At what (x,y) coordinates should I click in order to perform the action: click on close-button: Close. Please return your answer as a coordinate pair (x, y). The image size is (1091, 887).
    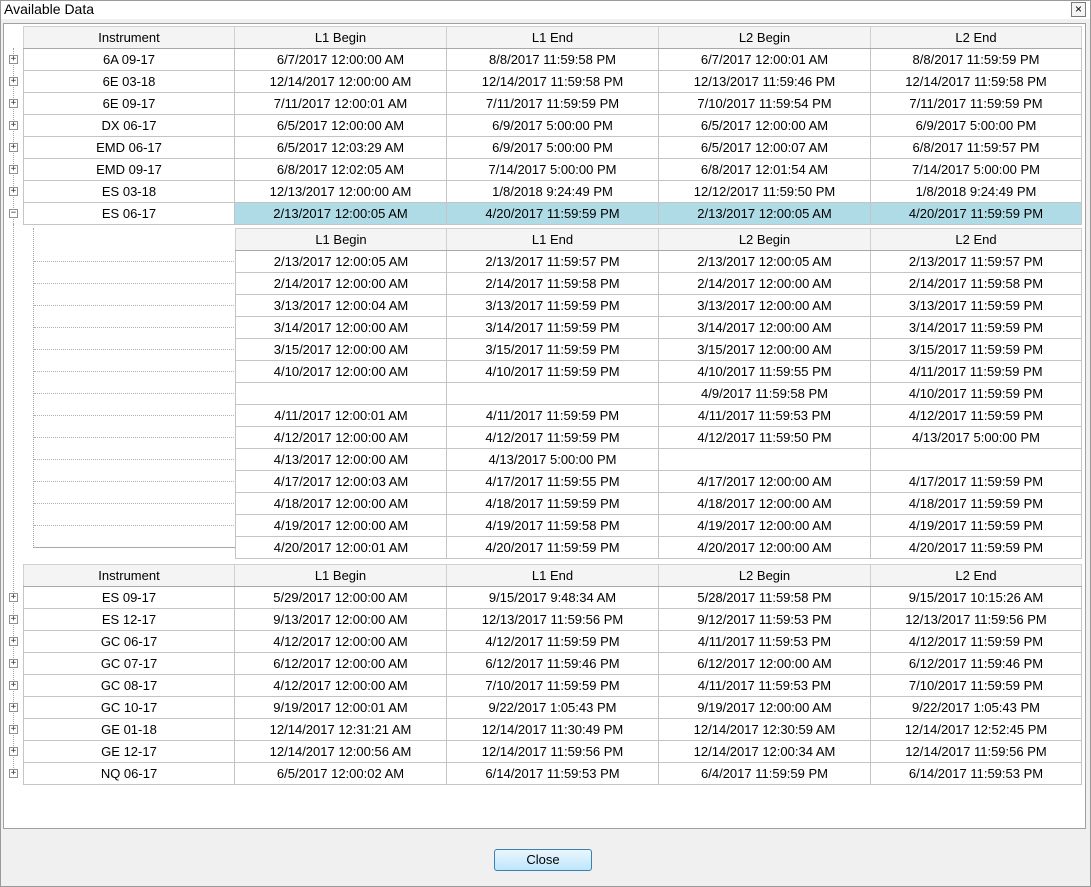
    Looking at the image, I should click on (543, 860).